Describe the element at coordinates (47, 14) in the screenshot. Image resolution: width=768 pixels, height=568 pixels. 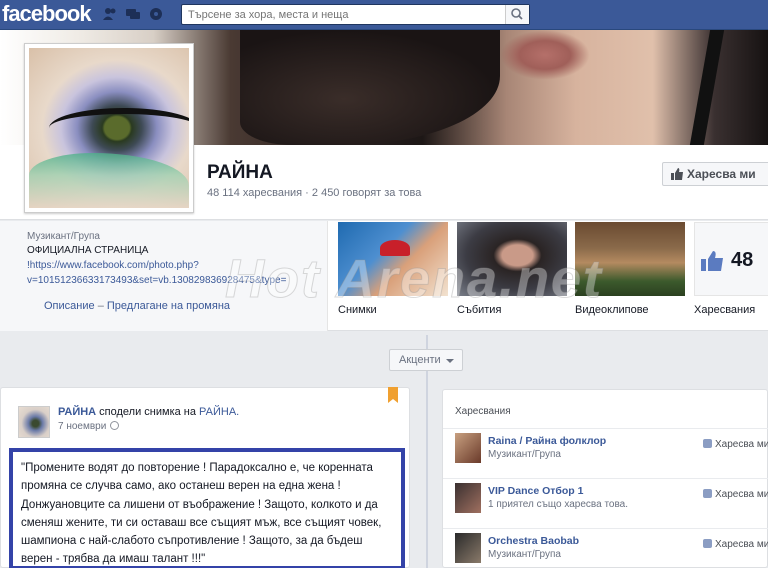
I see `facebook-logo: facebook` at that location.